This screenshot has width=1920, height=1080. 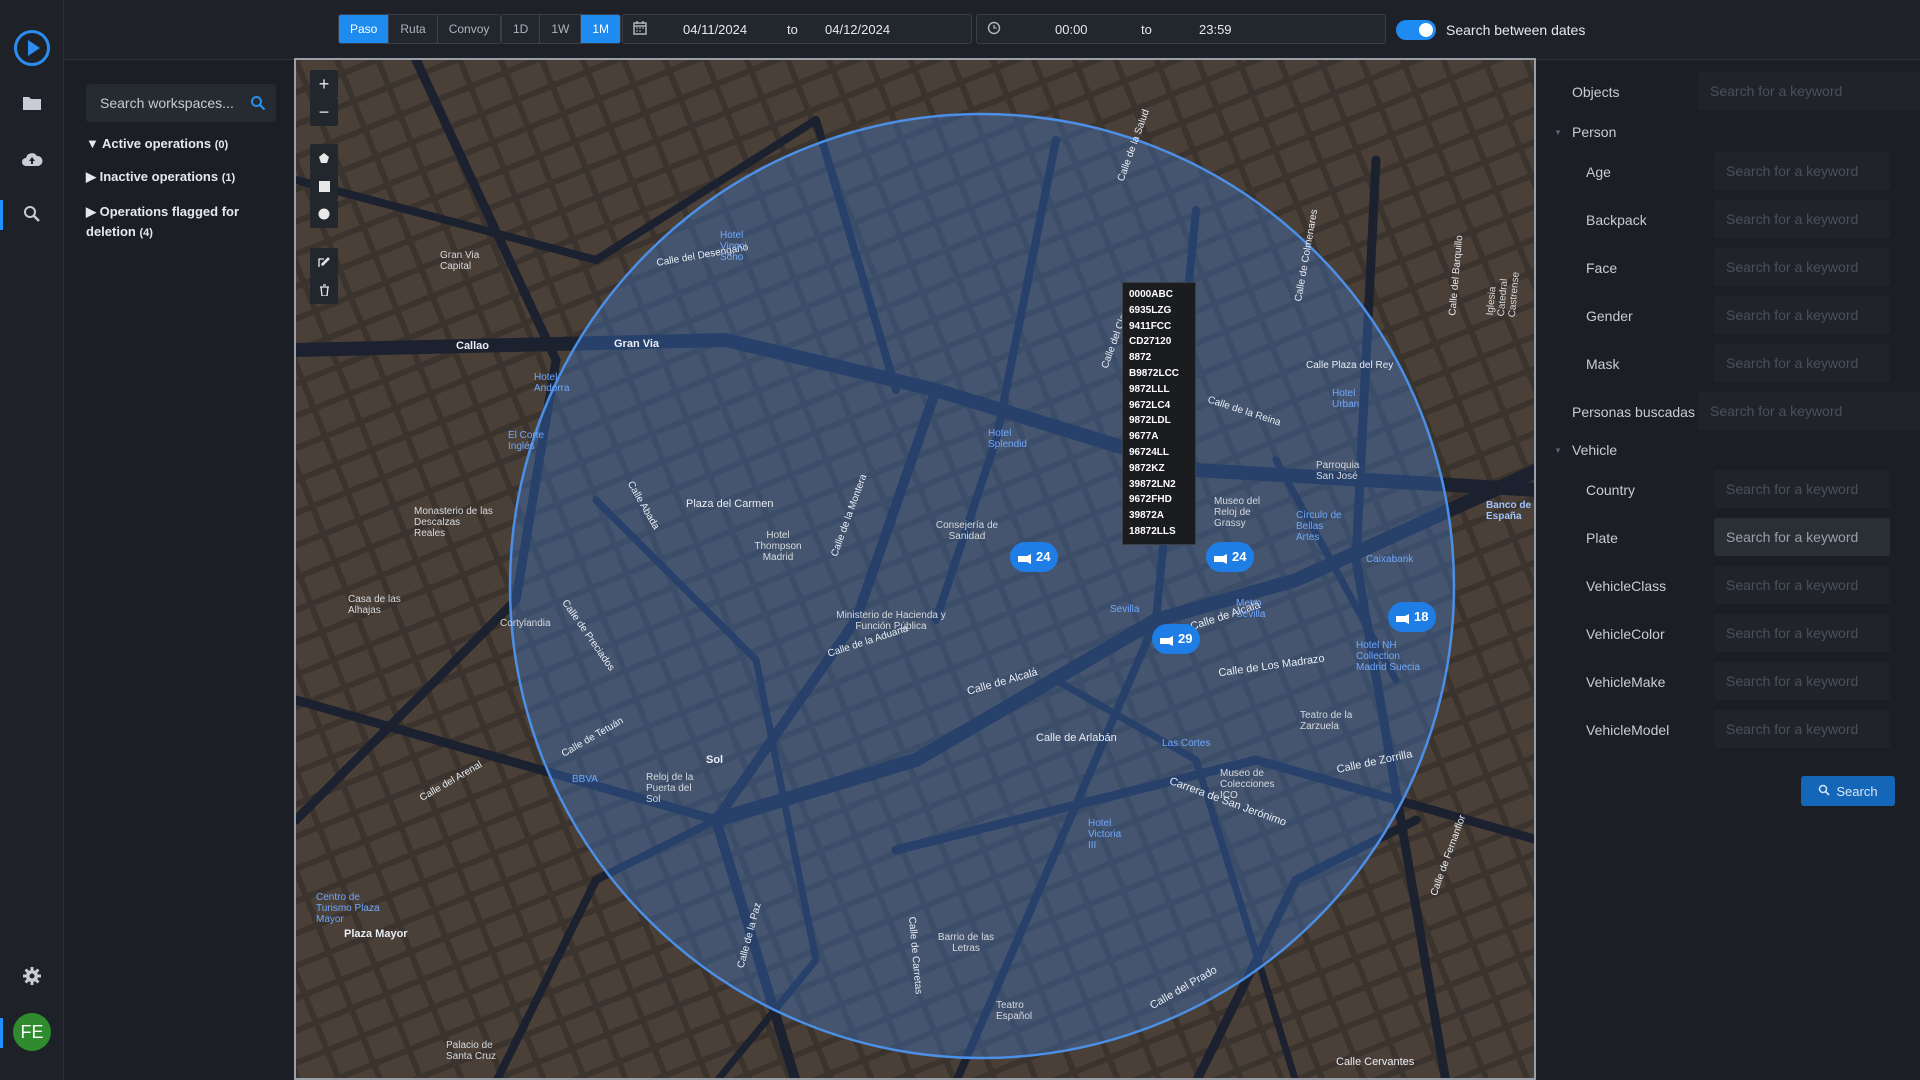 I want to click on tree-inactive-operations: ▶ Inactive operations (1), so click(x=160, y=177).